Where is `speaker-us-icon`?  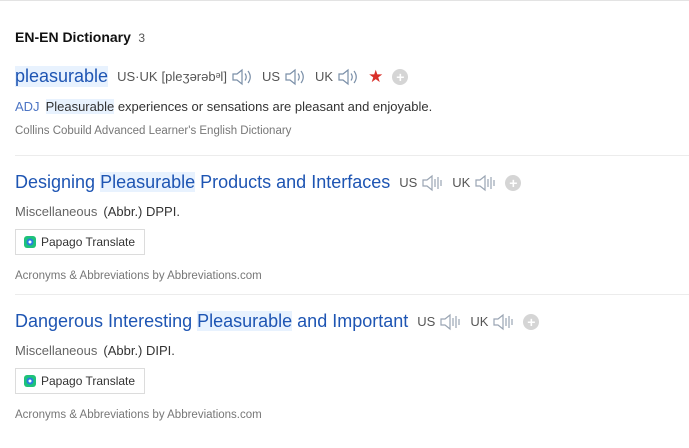
speaker-us-icon is located at coordinates (295, 77).